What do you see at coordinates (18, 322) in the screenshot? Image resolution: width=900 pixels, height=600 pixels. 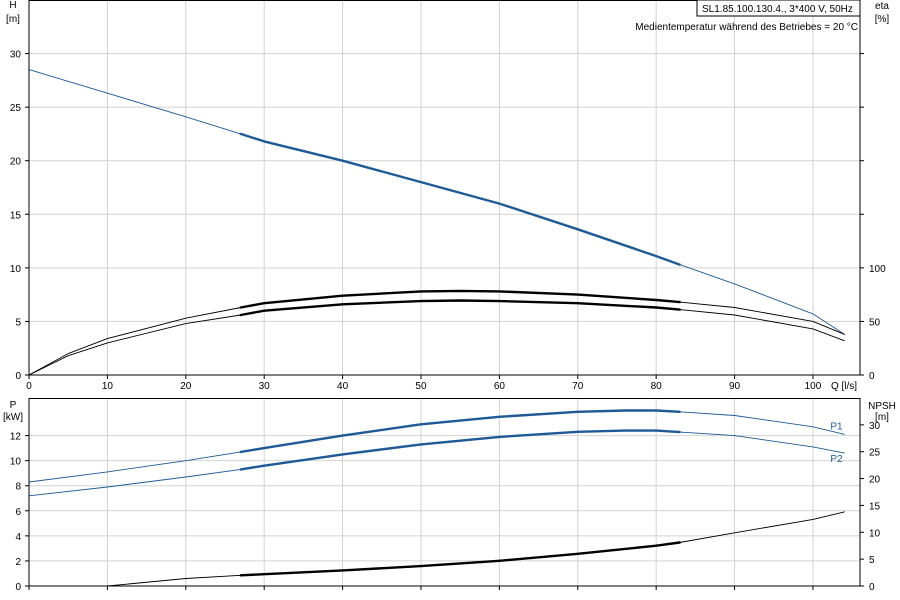 I see `top-ytick-left-label-5: 5` at bounding box center [18, 322].